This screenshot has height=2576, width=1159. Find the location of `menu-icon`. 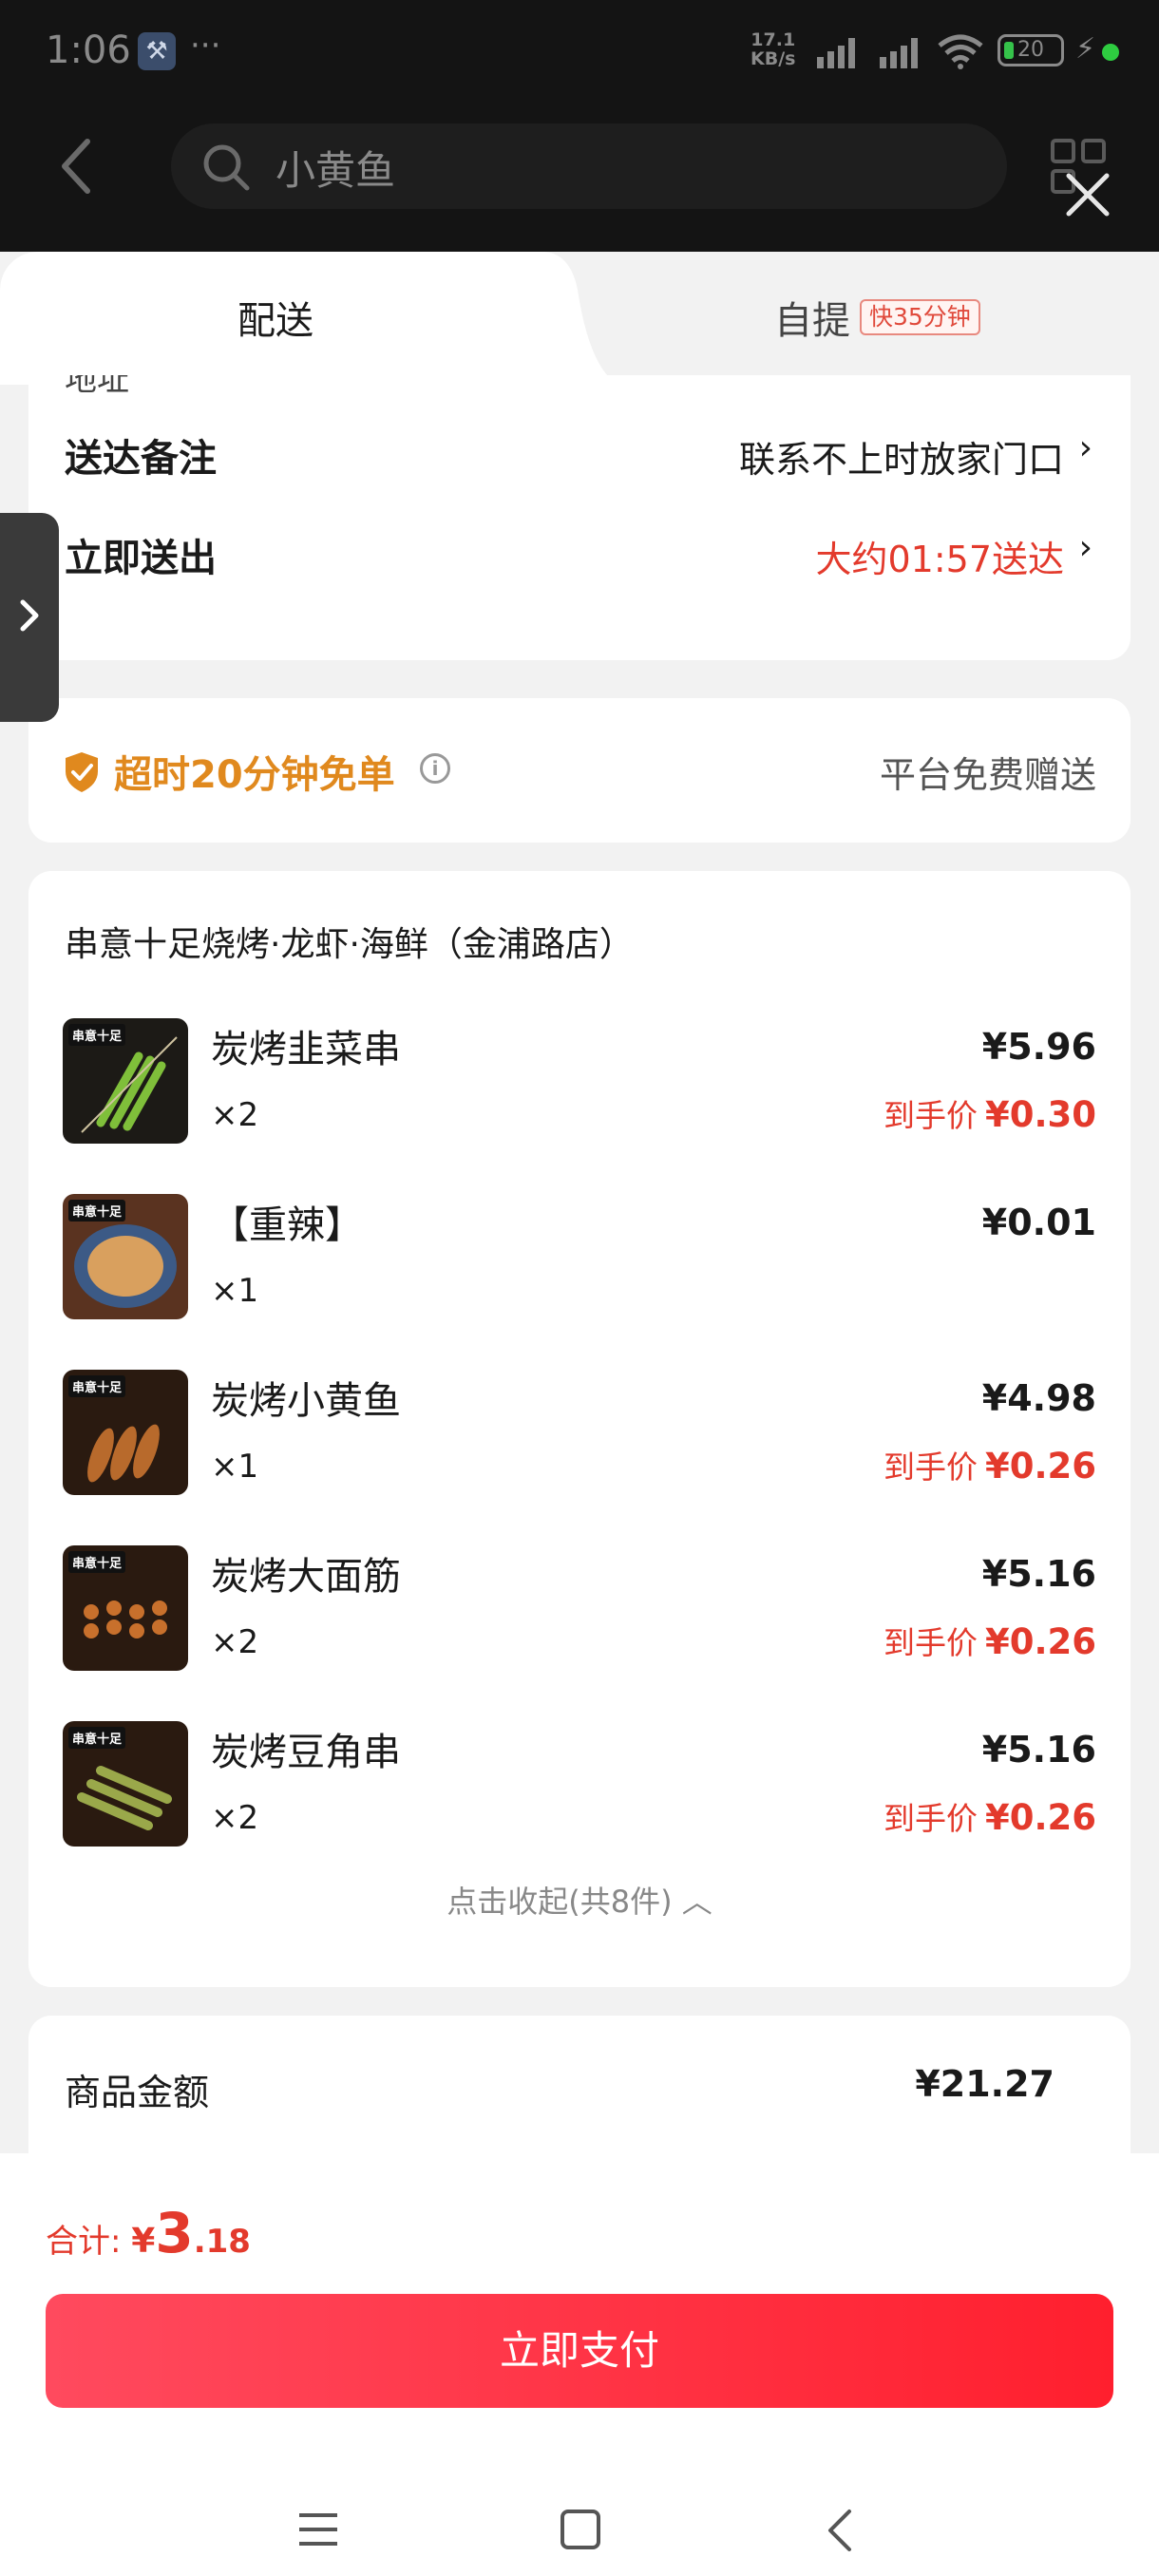

menu-icon is located at coordinates (318, 2531).